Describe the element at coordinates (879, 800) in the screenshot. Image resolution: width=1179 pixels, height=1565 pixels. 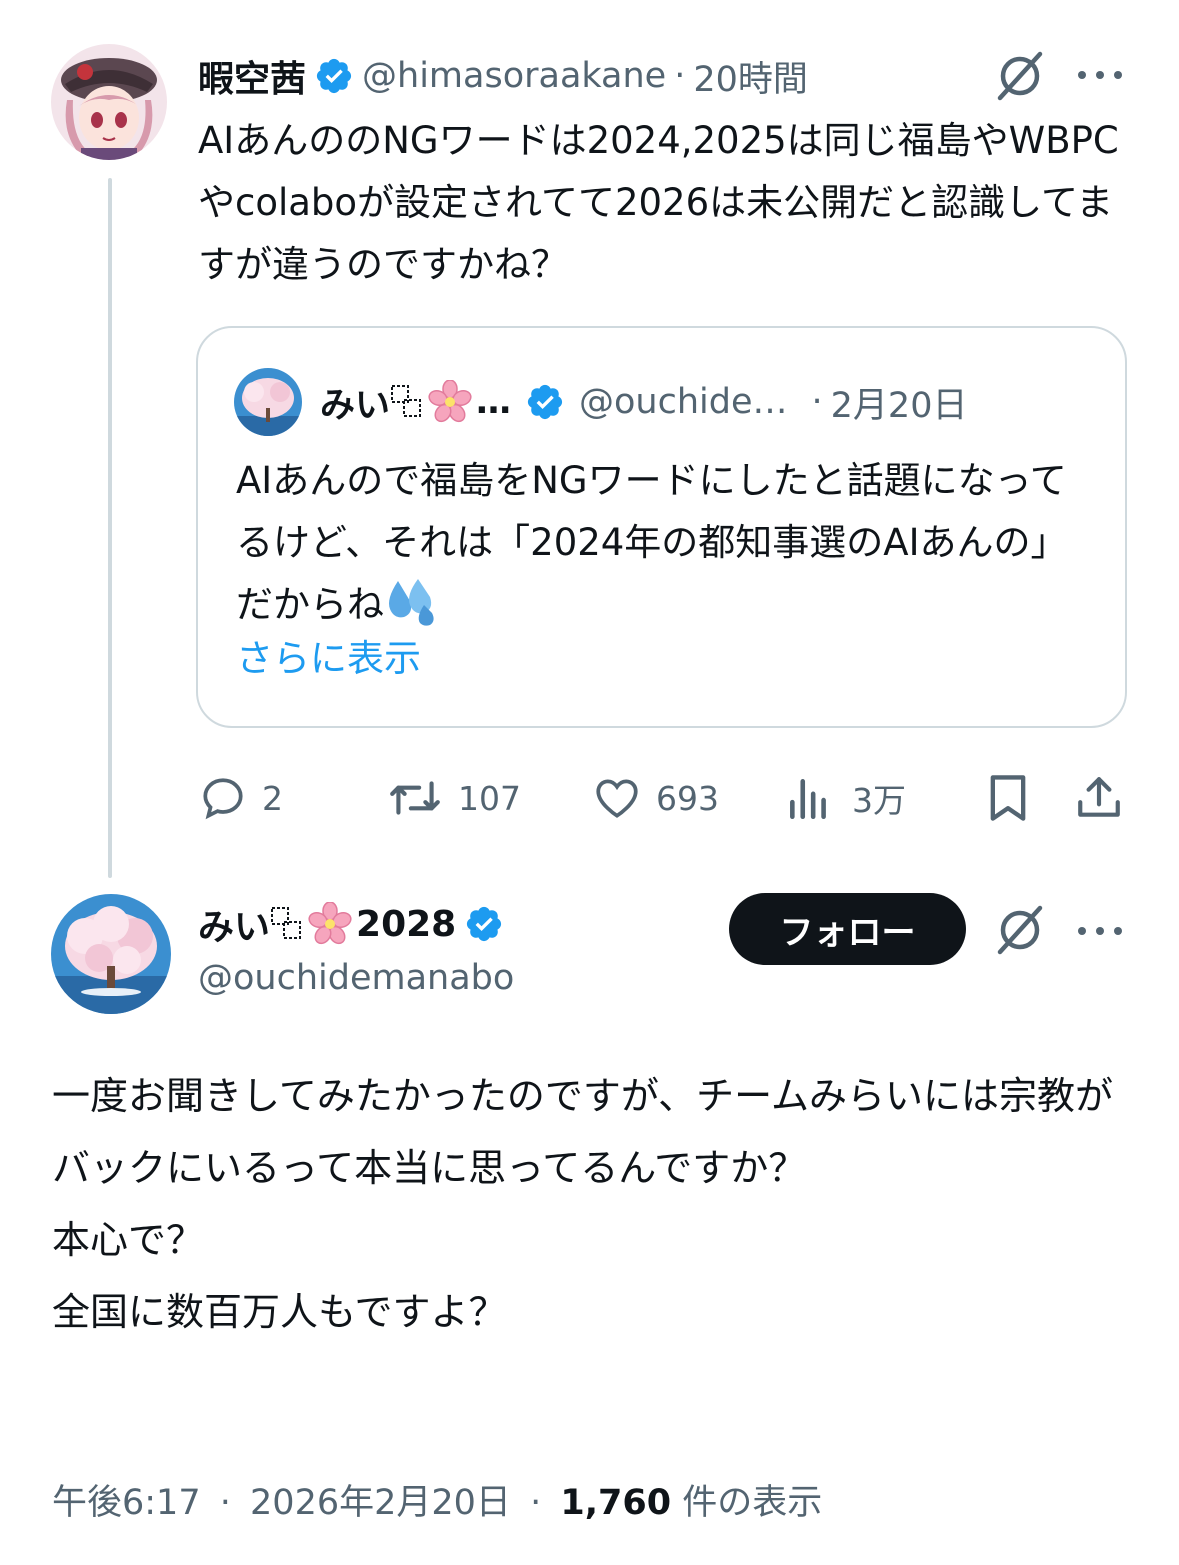
I see `views-count: 3万` at that location.